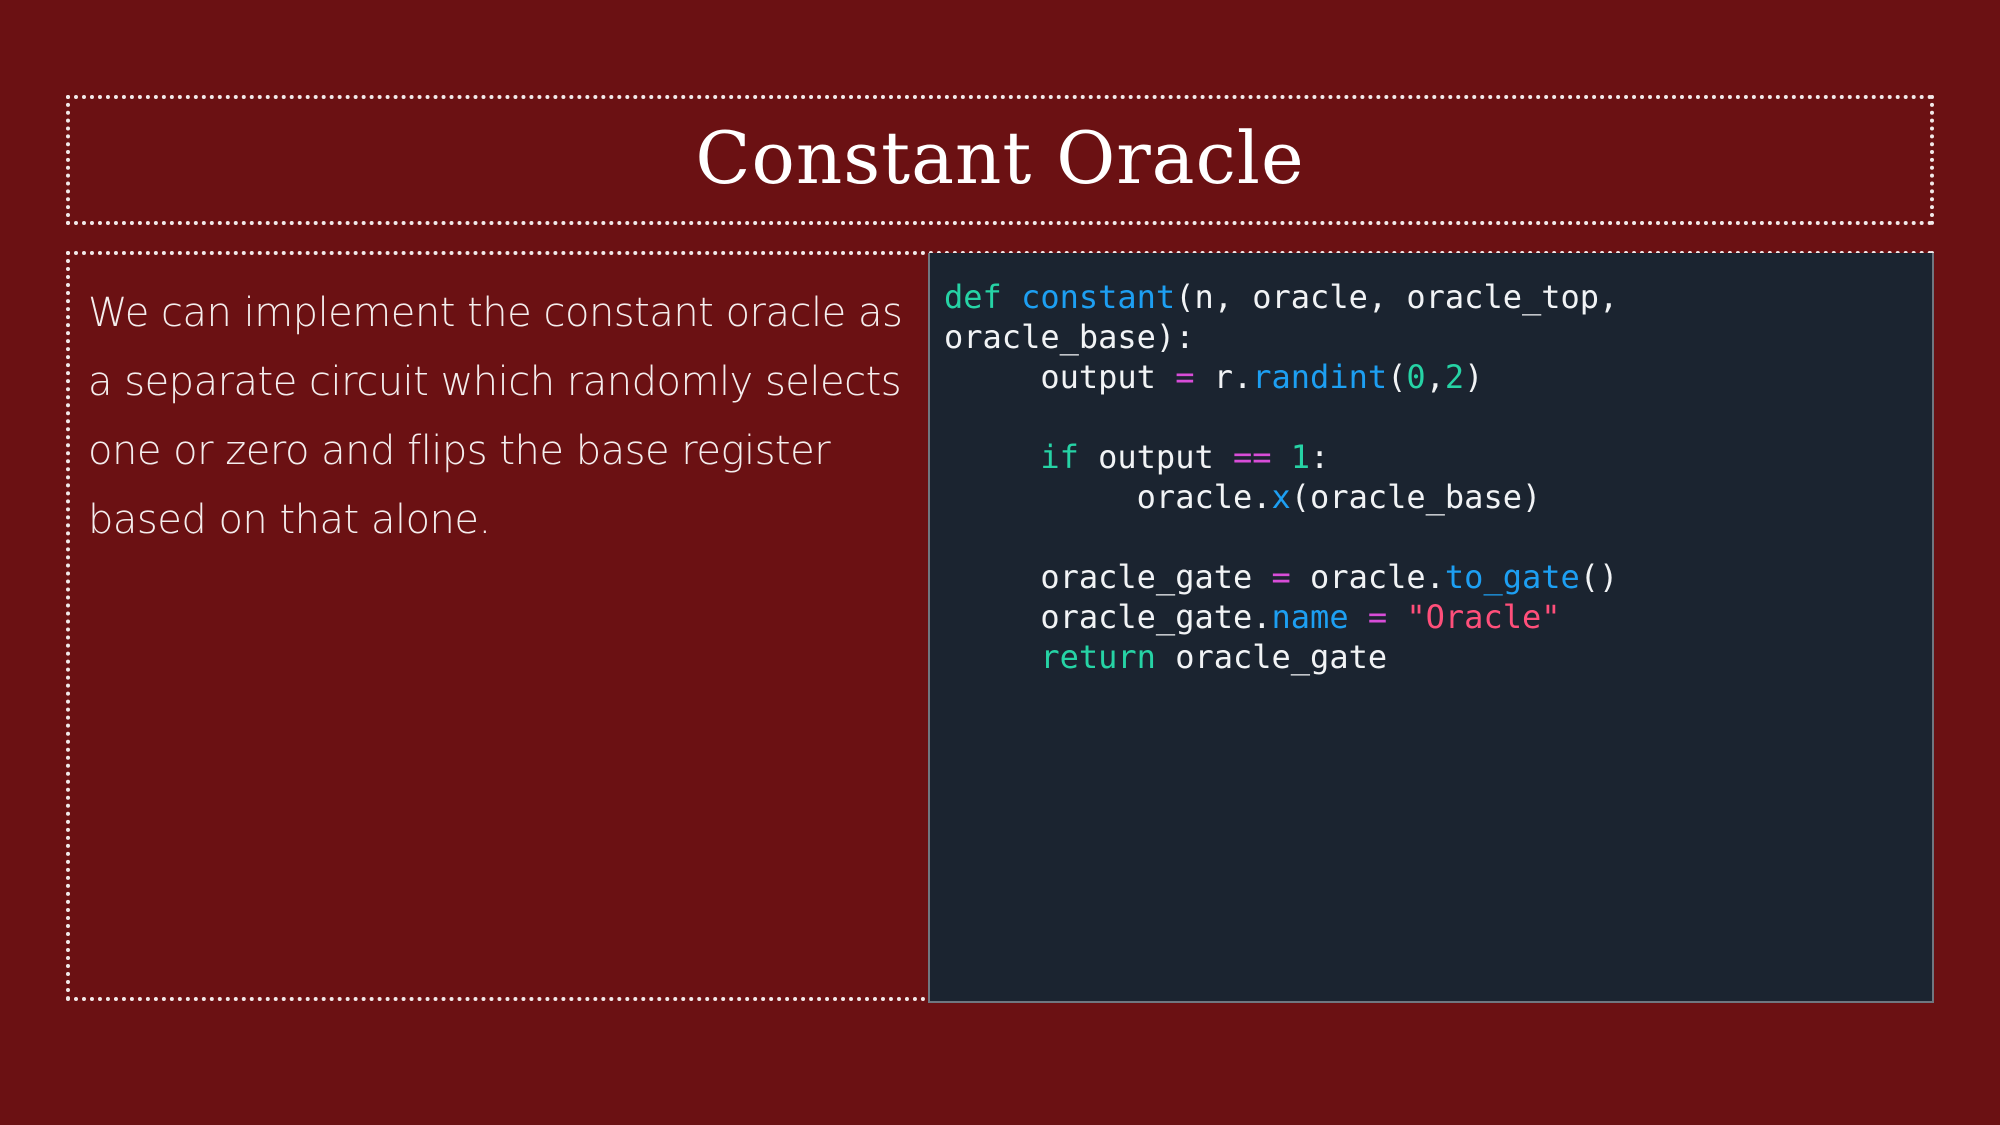  Describe the element at coordinates (1397, 377) in the screenshot. I see `code-paren-open: (` at that location.